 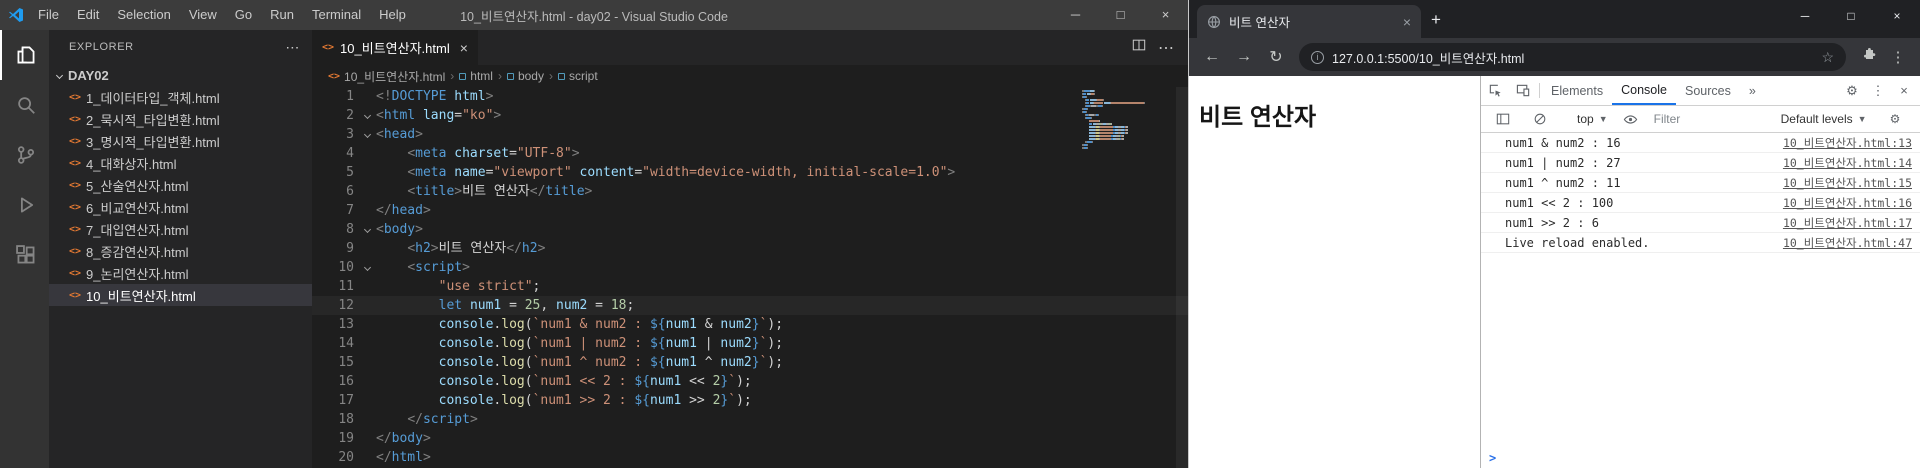 What do you see at coordinates (1878, 91) in the screenshot?
I see `devtools-menu-icon: ⋮` at bounding box center [1878, 91].